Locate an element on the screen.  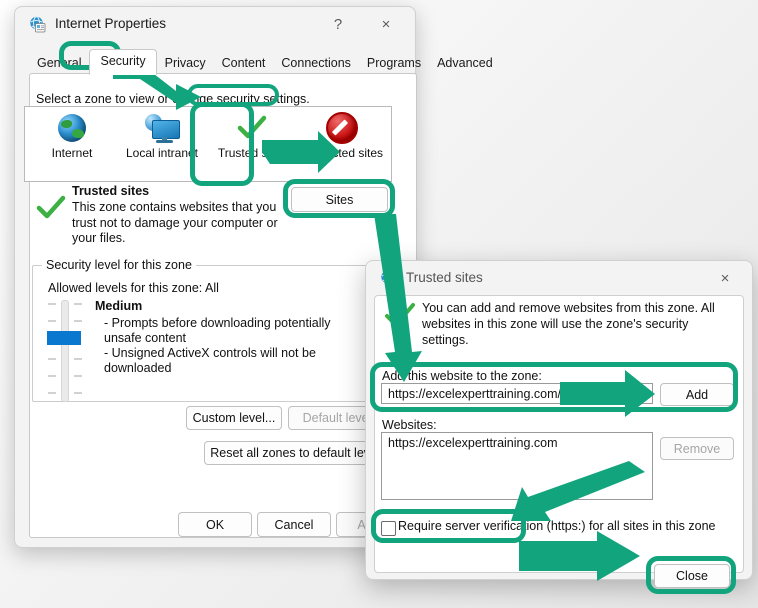
security-level-group-title: Security level for this zone is located at coordinates (119, 265).